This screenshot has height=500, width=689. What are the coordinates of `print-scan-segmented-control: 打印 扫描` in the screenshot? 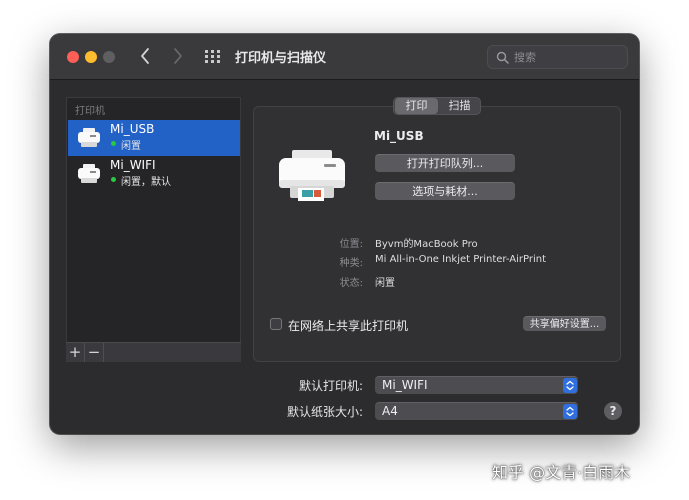 It's located at (437, 106).